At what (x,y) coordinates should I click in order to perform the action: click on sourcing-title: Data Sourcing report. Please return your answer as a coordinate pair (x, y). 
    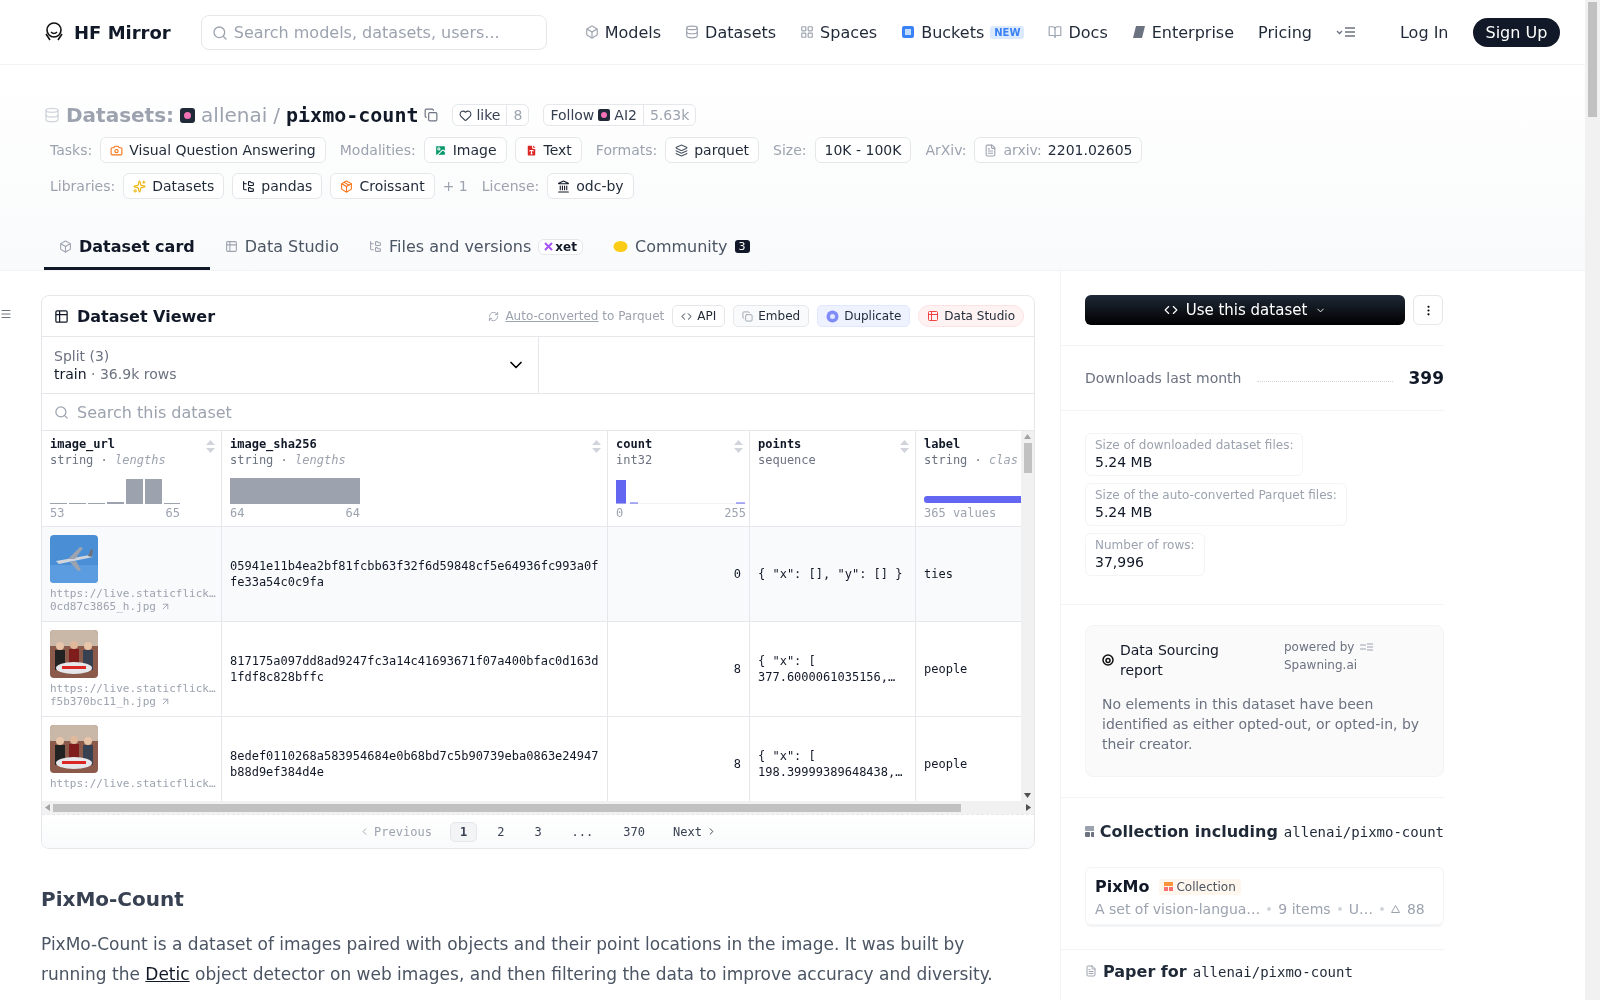
    Looking at the image, I should click on (1170, 660).